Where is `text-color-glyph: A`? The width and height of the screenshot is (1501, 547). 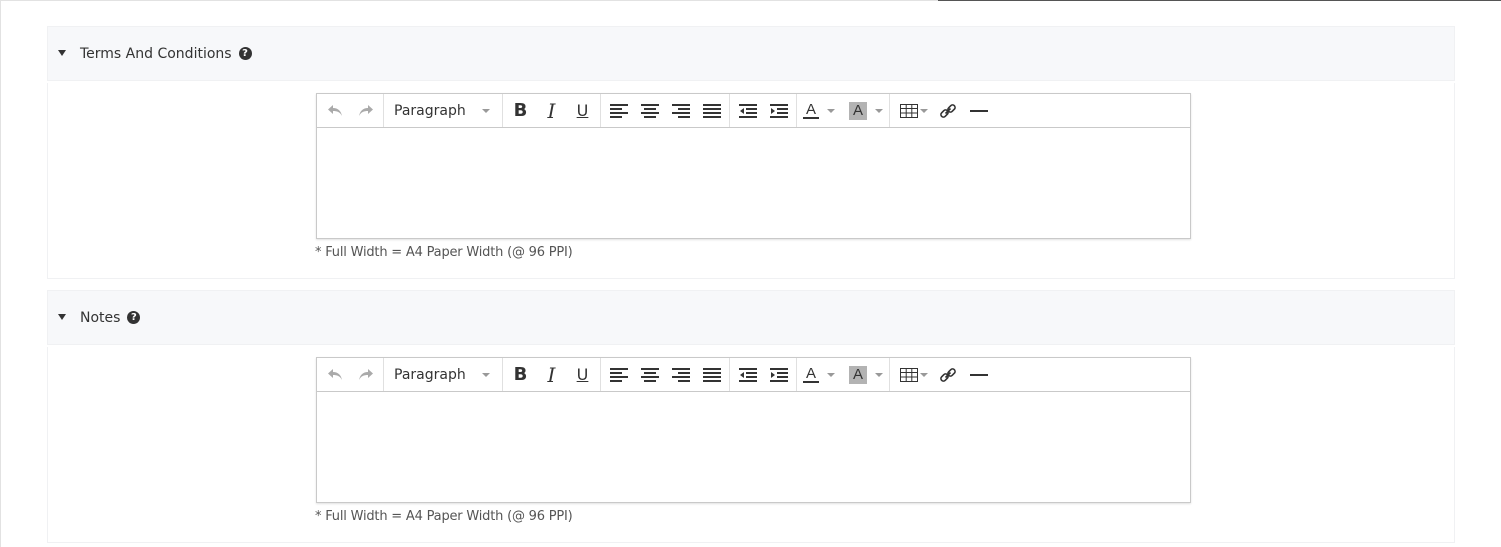 text-color-glyph: A is located at coordinates (810, 109).